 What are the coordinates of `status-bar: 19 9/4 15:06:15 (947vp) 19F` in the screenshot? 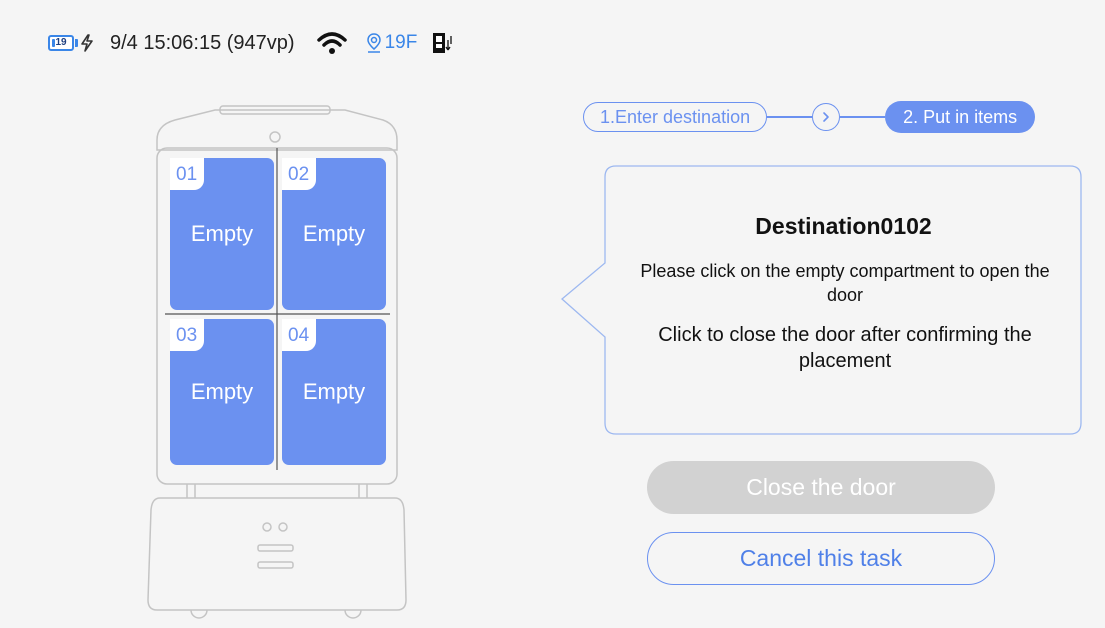 It's located at (250, 43).